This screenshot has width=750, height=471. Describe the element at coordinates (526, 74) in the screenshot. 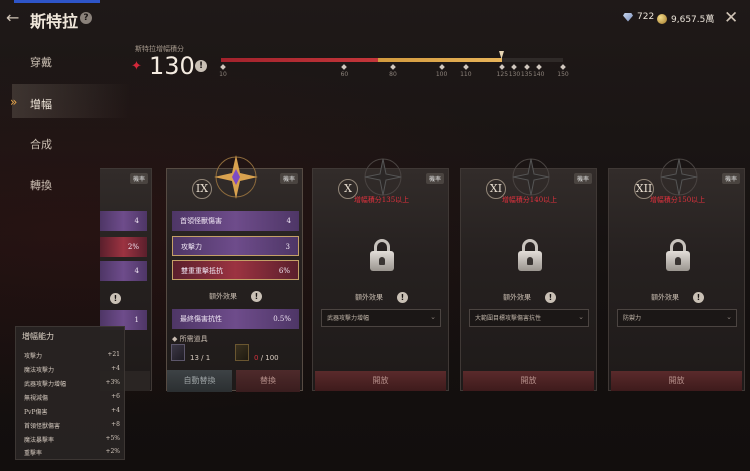

I see `progress-tick-label: 135` at that location.